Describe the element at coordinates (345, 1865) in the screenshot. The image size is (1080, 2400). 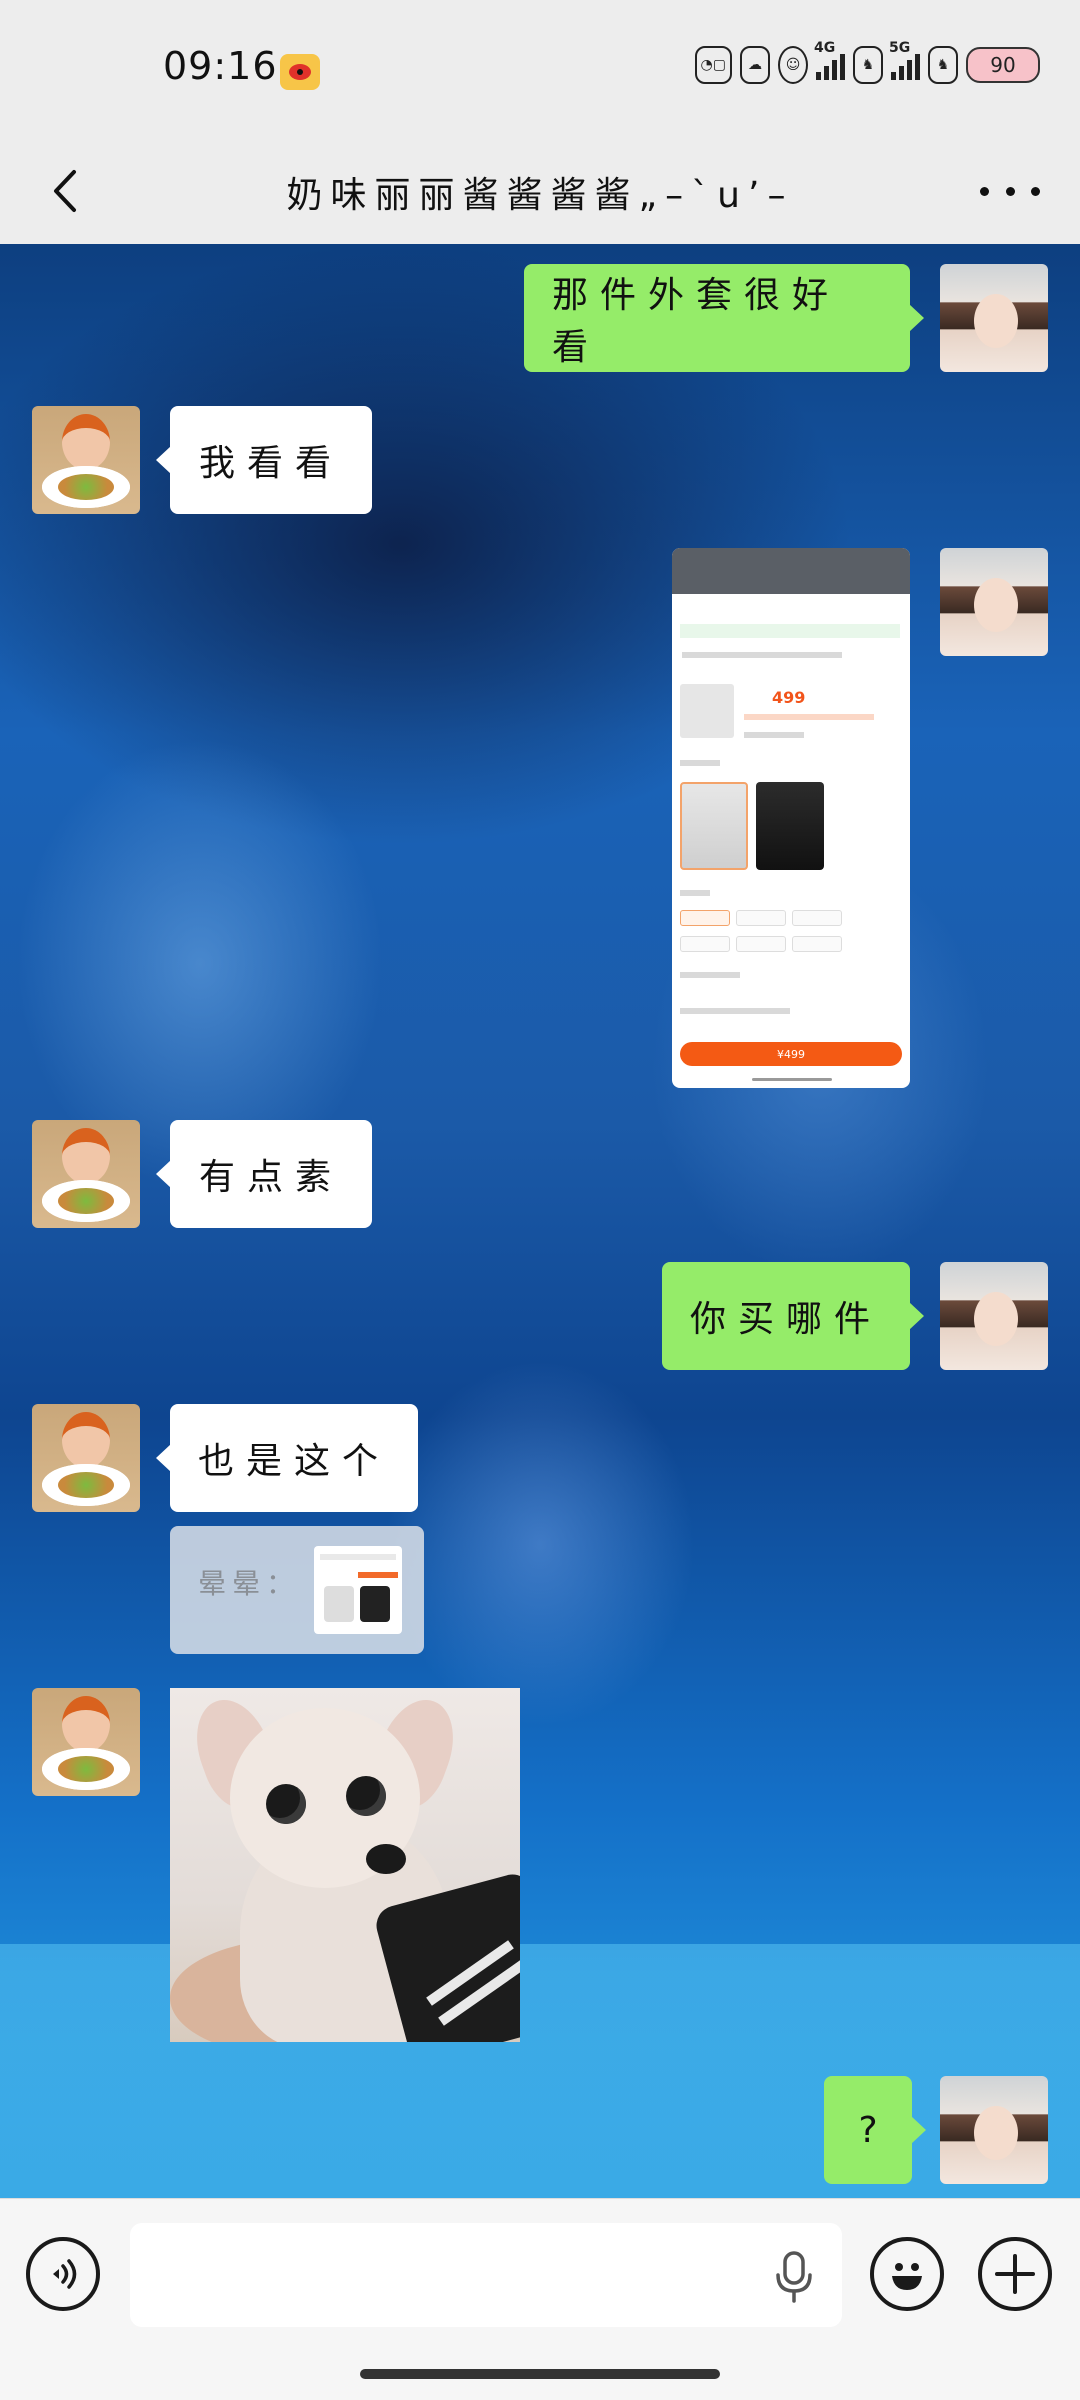
I see `chihuahua-sticker` at that location.